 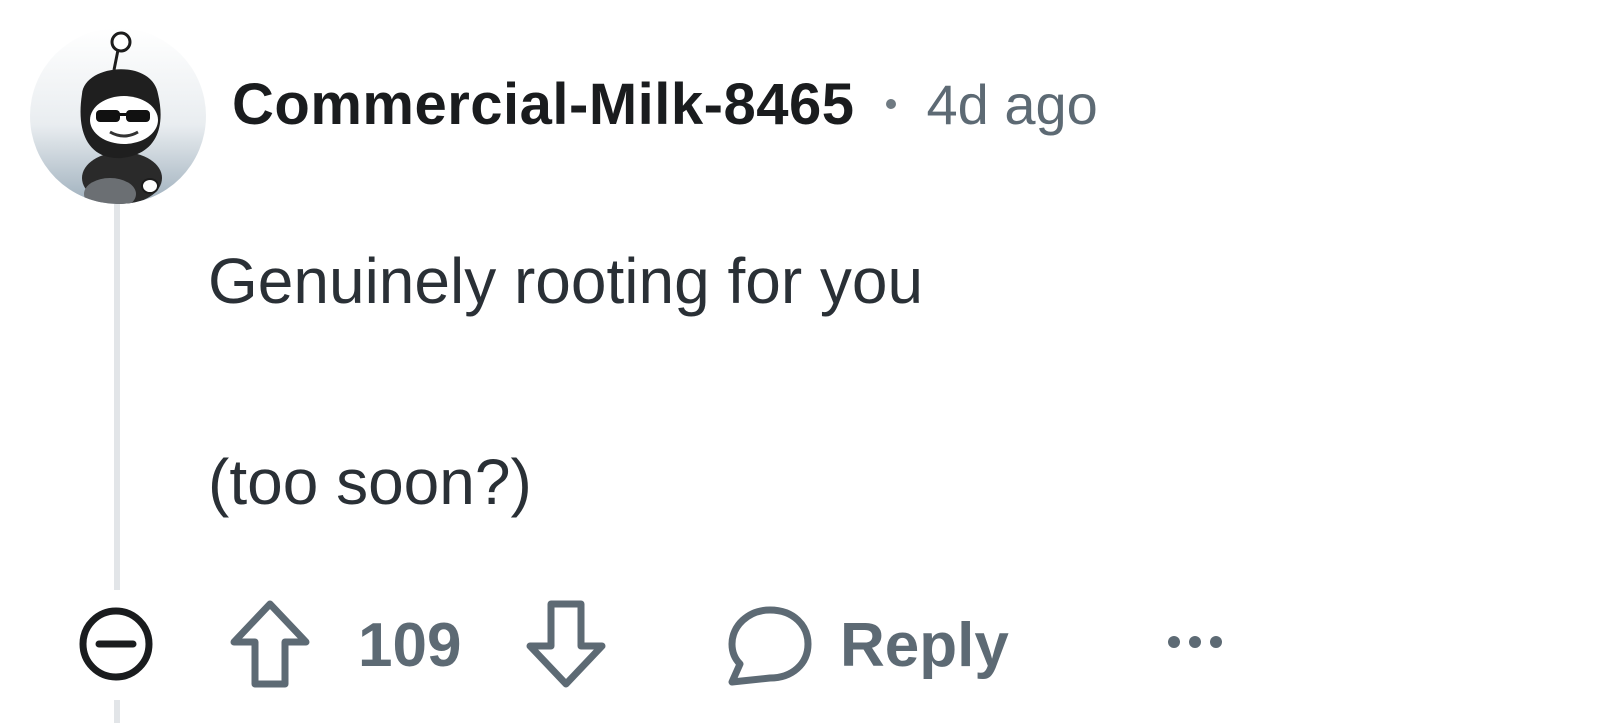 What do you see at coordinates (891, 104) in the screenshot?
I see `separator-dot` at bounding box center [891, 104].